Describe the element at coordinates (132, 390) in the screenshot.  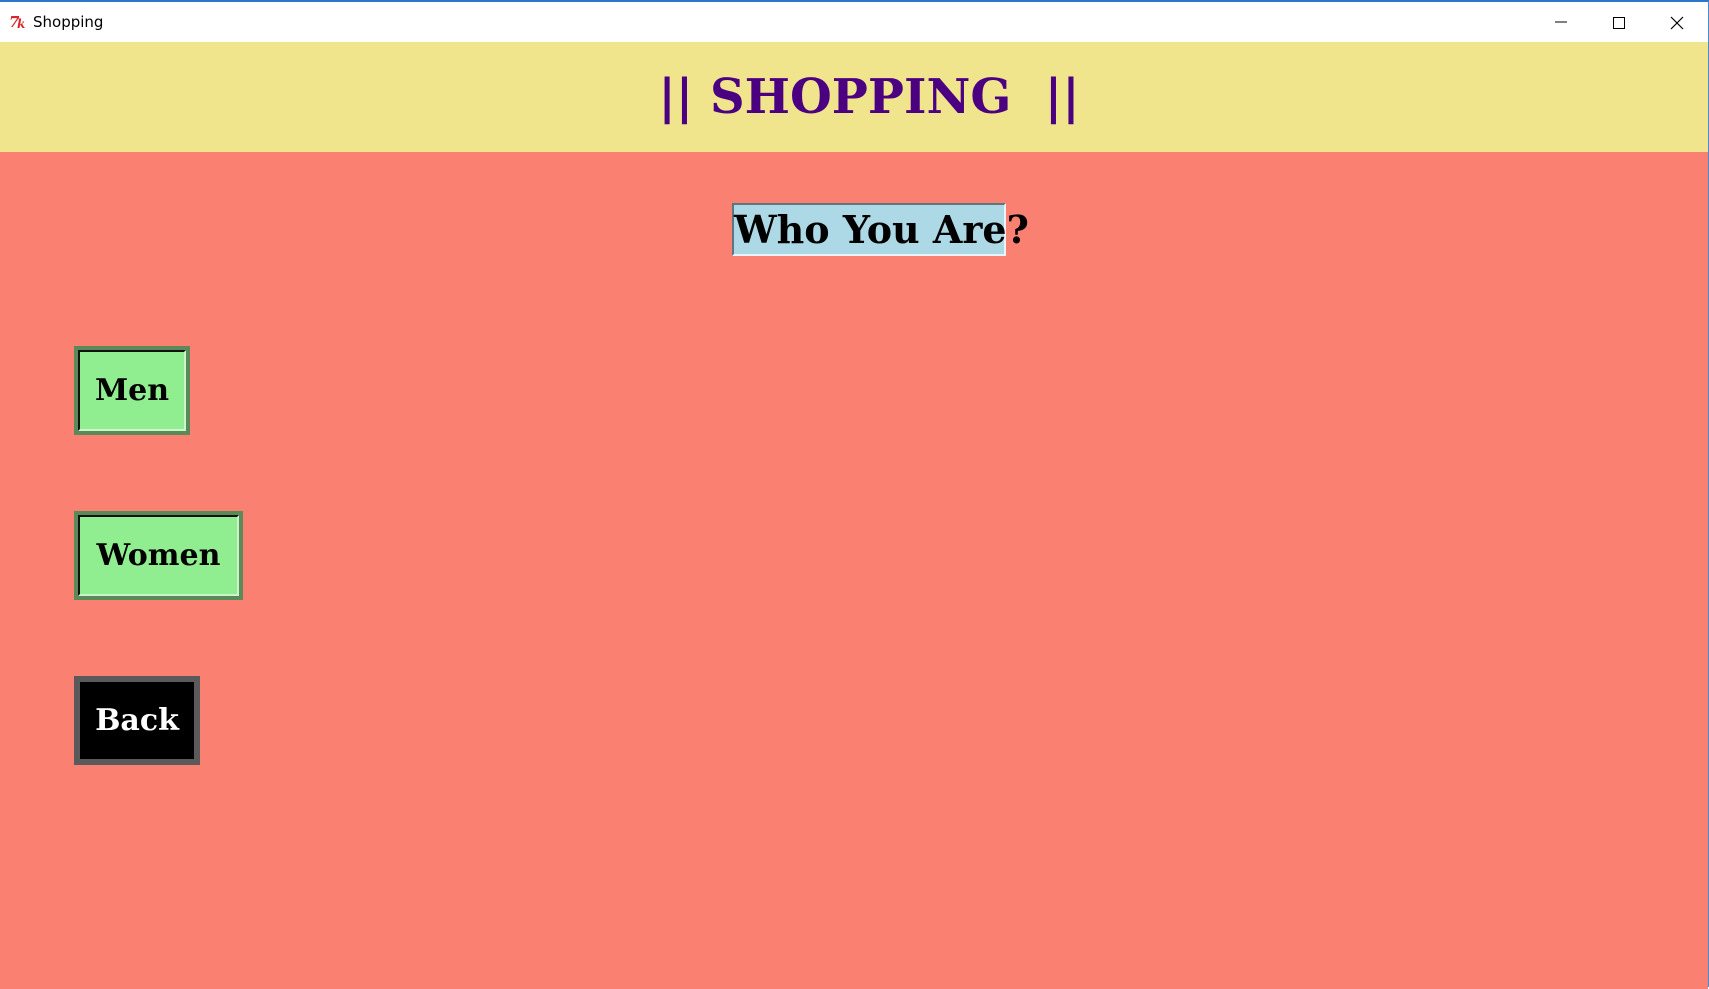
I see `men-button: Men` at that location.